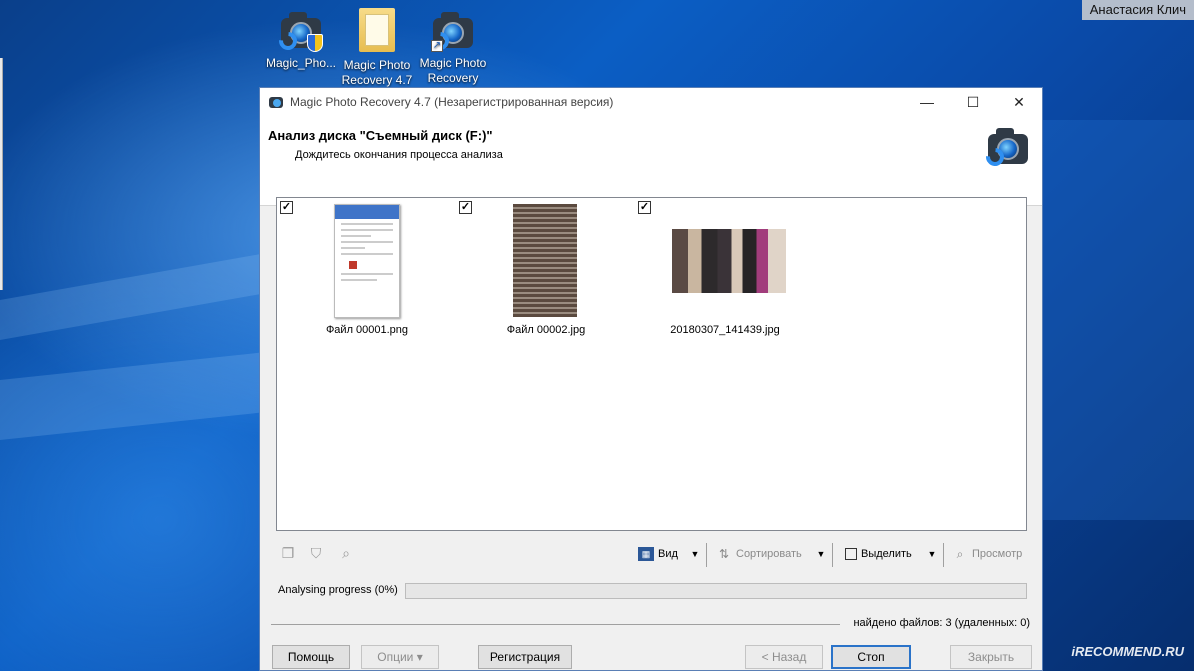 The height and width of the screenshot is (671, 1194). What do you see at coordinates (377, 32) in the screenshot?
I see `folder-icon` at bounding box center [377, 32].